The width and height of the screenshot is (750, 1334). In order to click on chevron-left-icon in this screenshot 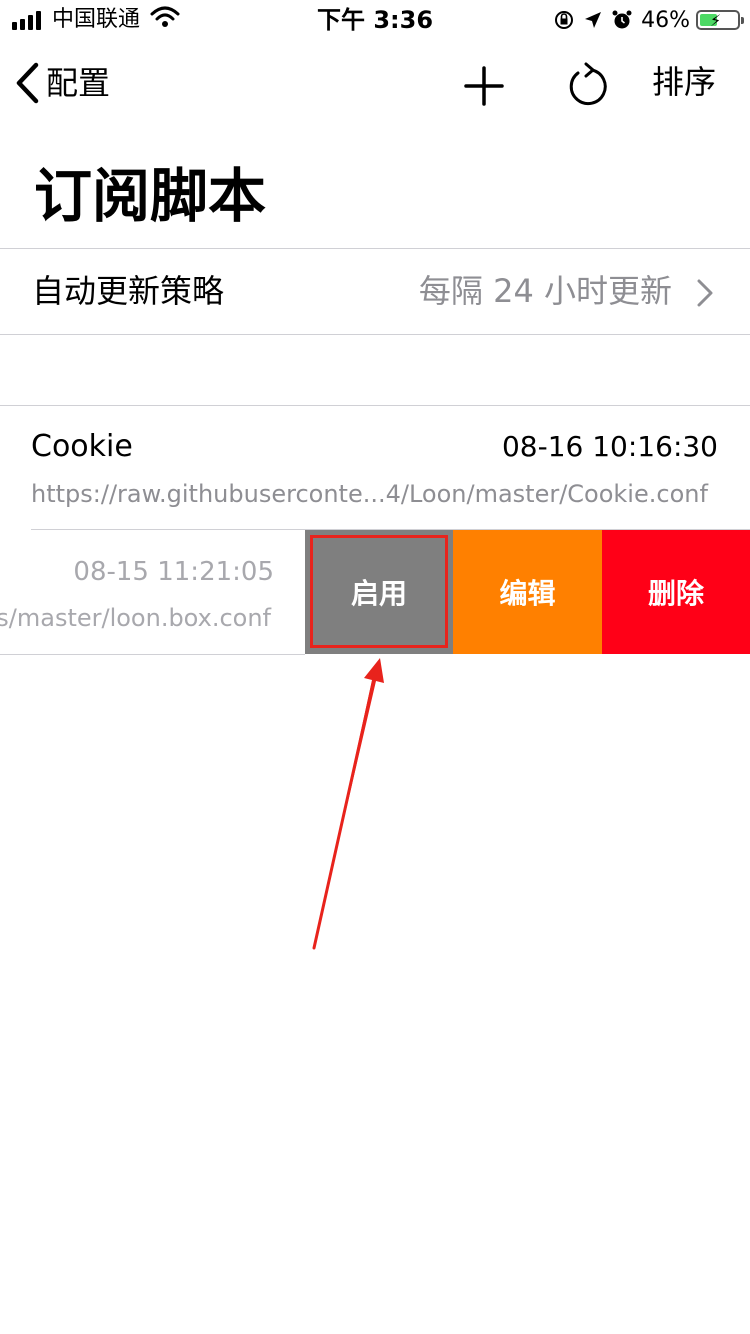, I will do `click(27, 83)`.